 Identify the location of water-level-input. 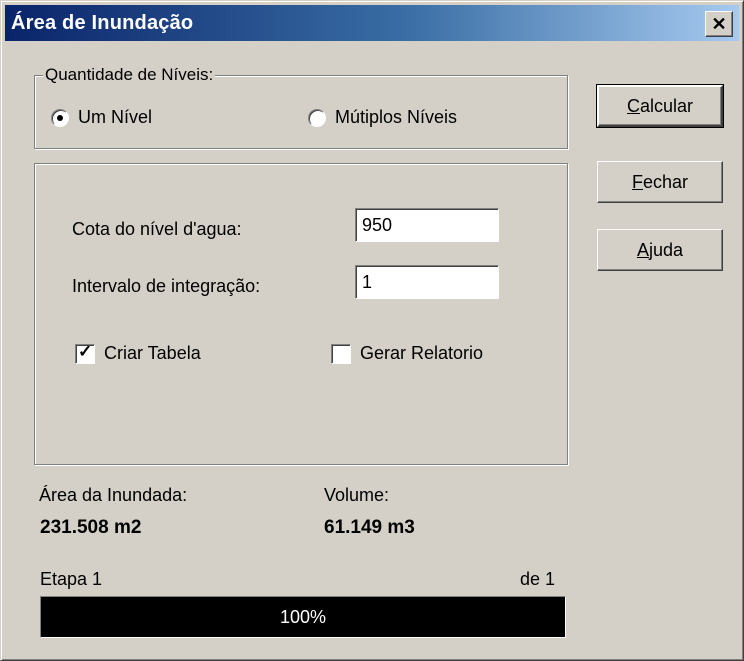
(427, 225).